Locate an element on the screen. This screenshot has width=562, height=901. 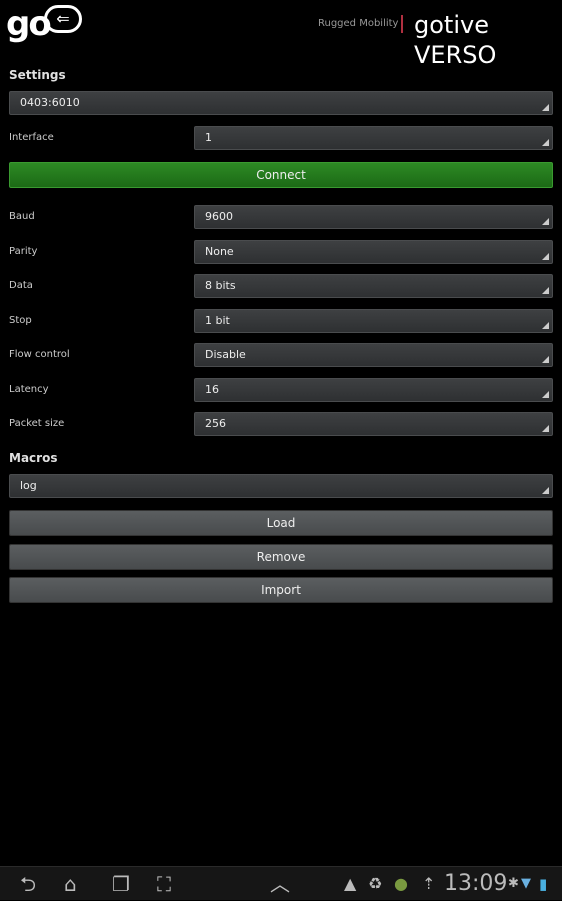
screenshot-icon: ⛶ is located at coordinates (164, 884).